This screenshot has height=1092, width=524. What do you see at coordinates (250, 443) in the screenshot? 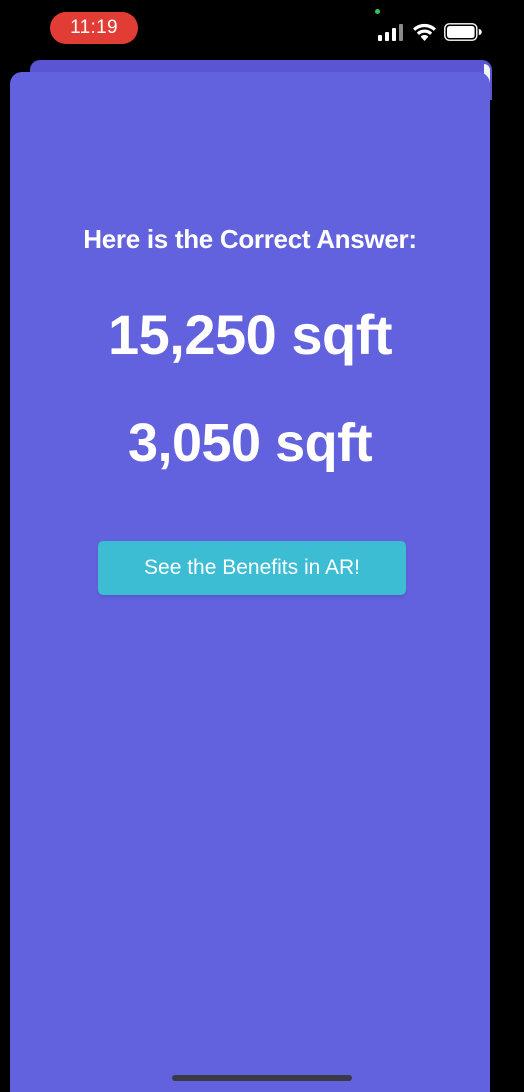
I see `correct-answer-secondary: 3,050 sqft` at bounding box center [250, 443].